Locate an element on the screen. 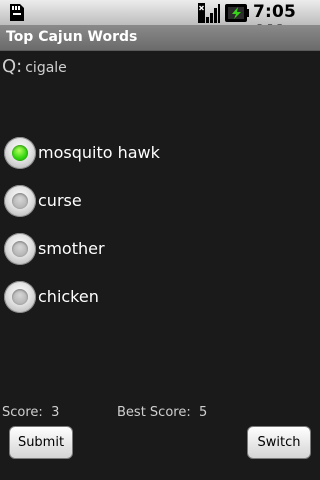 Image resolution: width=320 pixels, height=480 pixels. title-bar: Top Cajun Words is located at coordinates (160, 38).